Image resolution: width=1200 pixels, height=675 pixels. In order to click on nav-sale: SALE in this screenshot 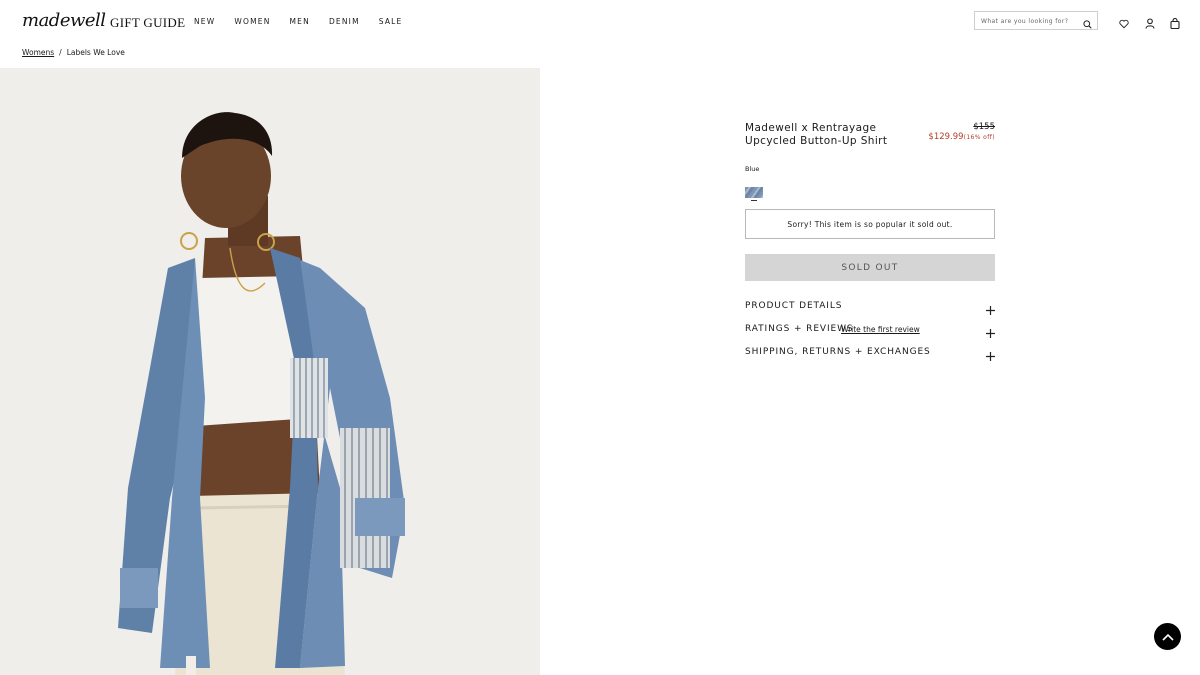, I will do `click(391, 21)`.